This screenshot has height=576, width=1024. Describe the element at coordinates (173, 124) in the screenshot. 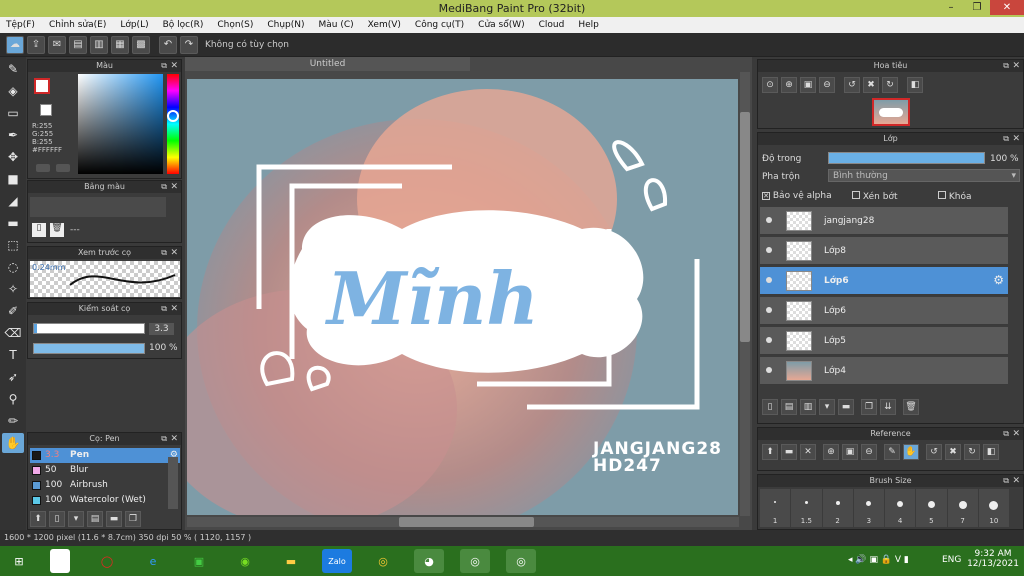

I see `hue-slider` at that location.